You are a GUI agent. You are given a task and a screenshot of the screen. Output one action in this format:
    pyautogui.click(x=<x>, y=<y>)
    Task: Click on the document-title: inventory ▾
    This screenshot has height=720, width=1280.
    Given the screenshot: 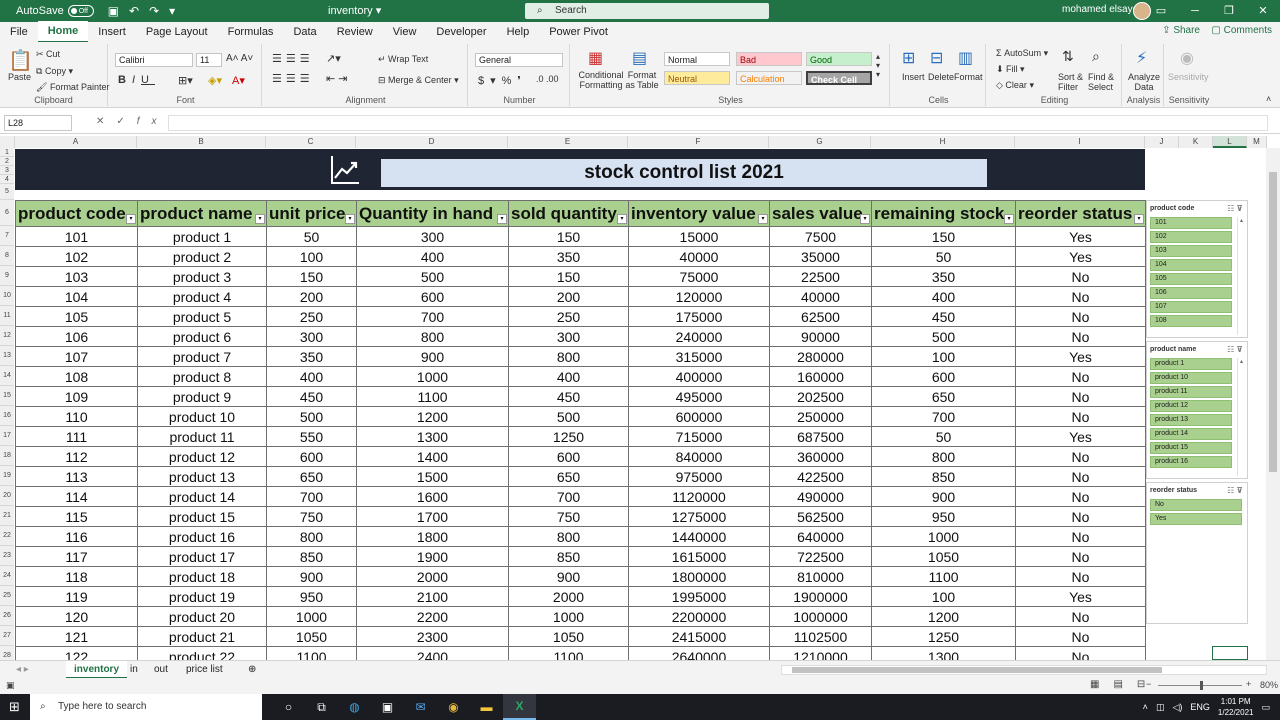 What is the action you would take?
    pyautogui.click(x=354, y=10)
    